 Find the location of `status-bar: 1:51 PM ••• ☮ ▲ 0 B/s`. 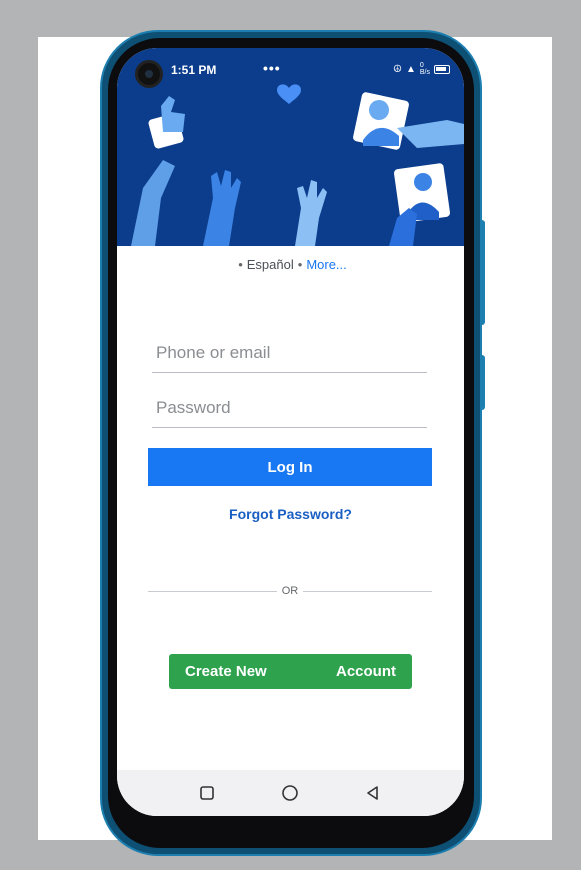

status-bar: 1:51 PM ••• ☮ ▲ 0 B/s is located at coordinates (290, 70).